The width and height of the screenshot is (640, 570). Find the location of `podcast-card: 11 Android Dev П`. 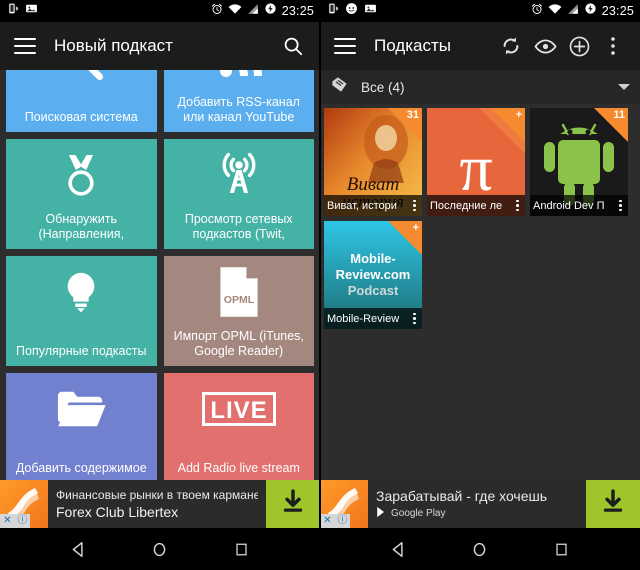

podcast-card: 11 Android Dev П is located at coordinates (579, 162).